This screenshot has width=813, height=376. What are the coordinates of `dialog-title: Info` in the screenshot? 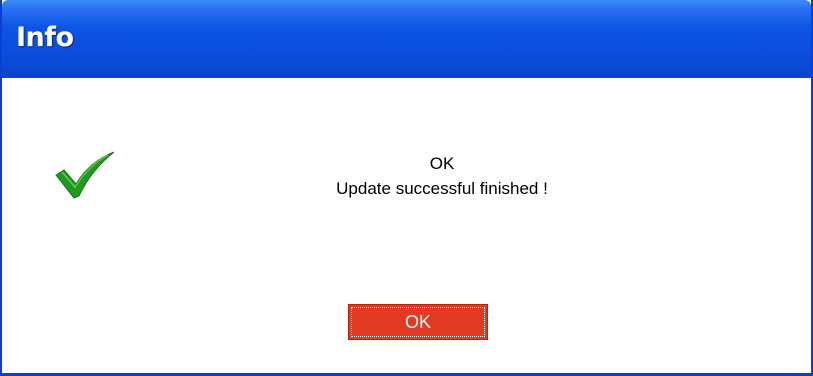 It's located at (45, 37).